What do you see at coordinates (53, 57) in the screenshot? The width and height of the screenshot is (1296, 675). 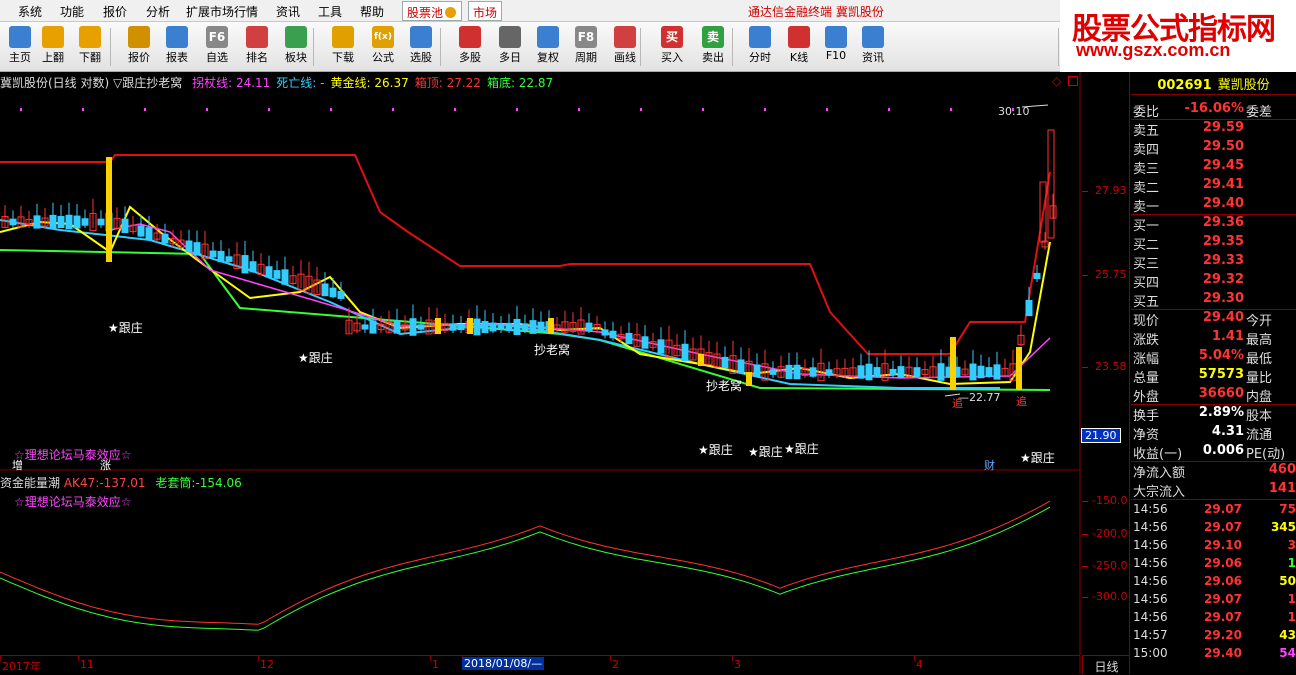 I see `toolbar-button-label: 上翻` at bounding box center [53, 57].